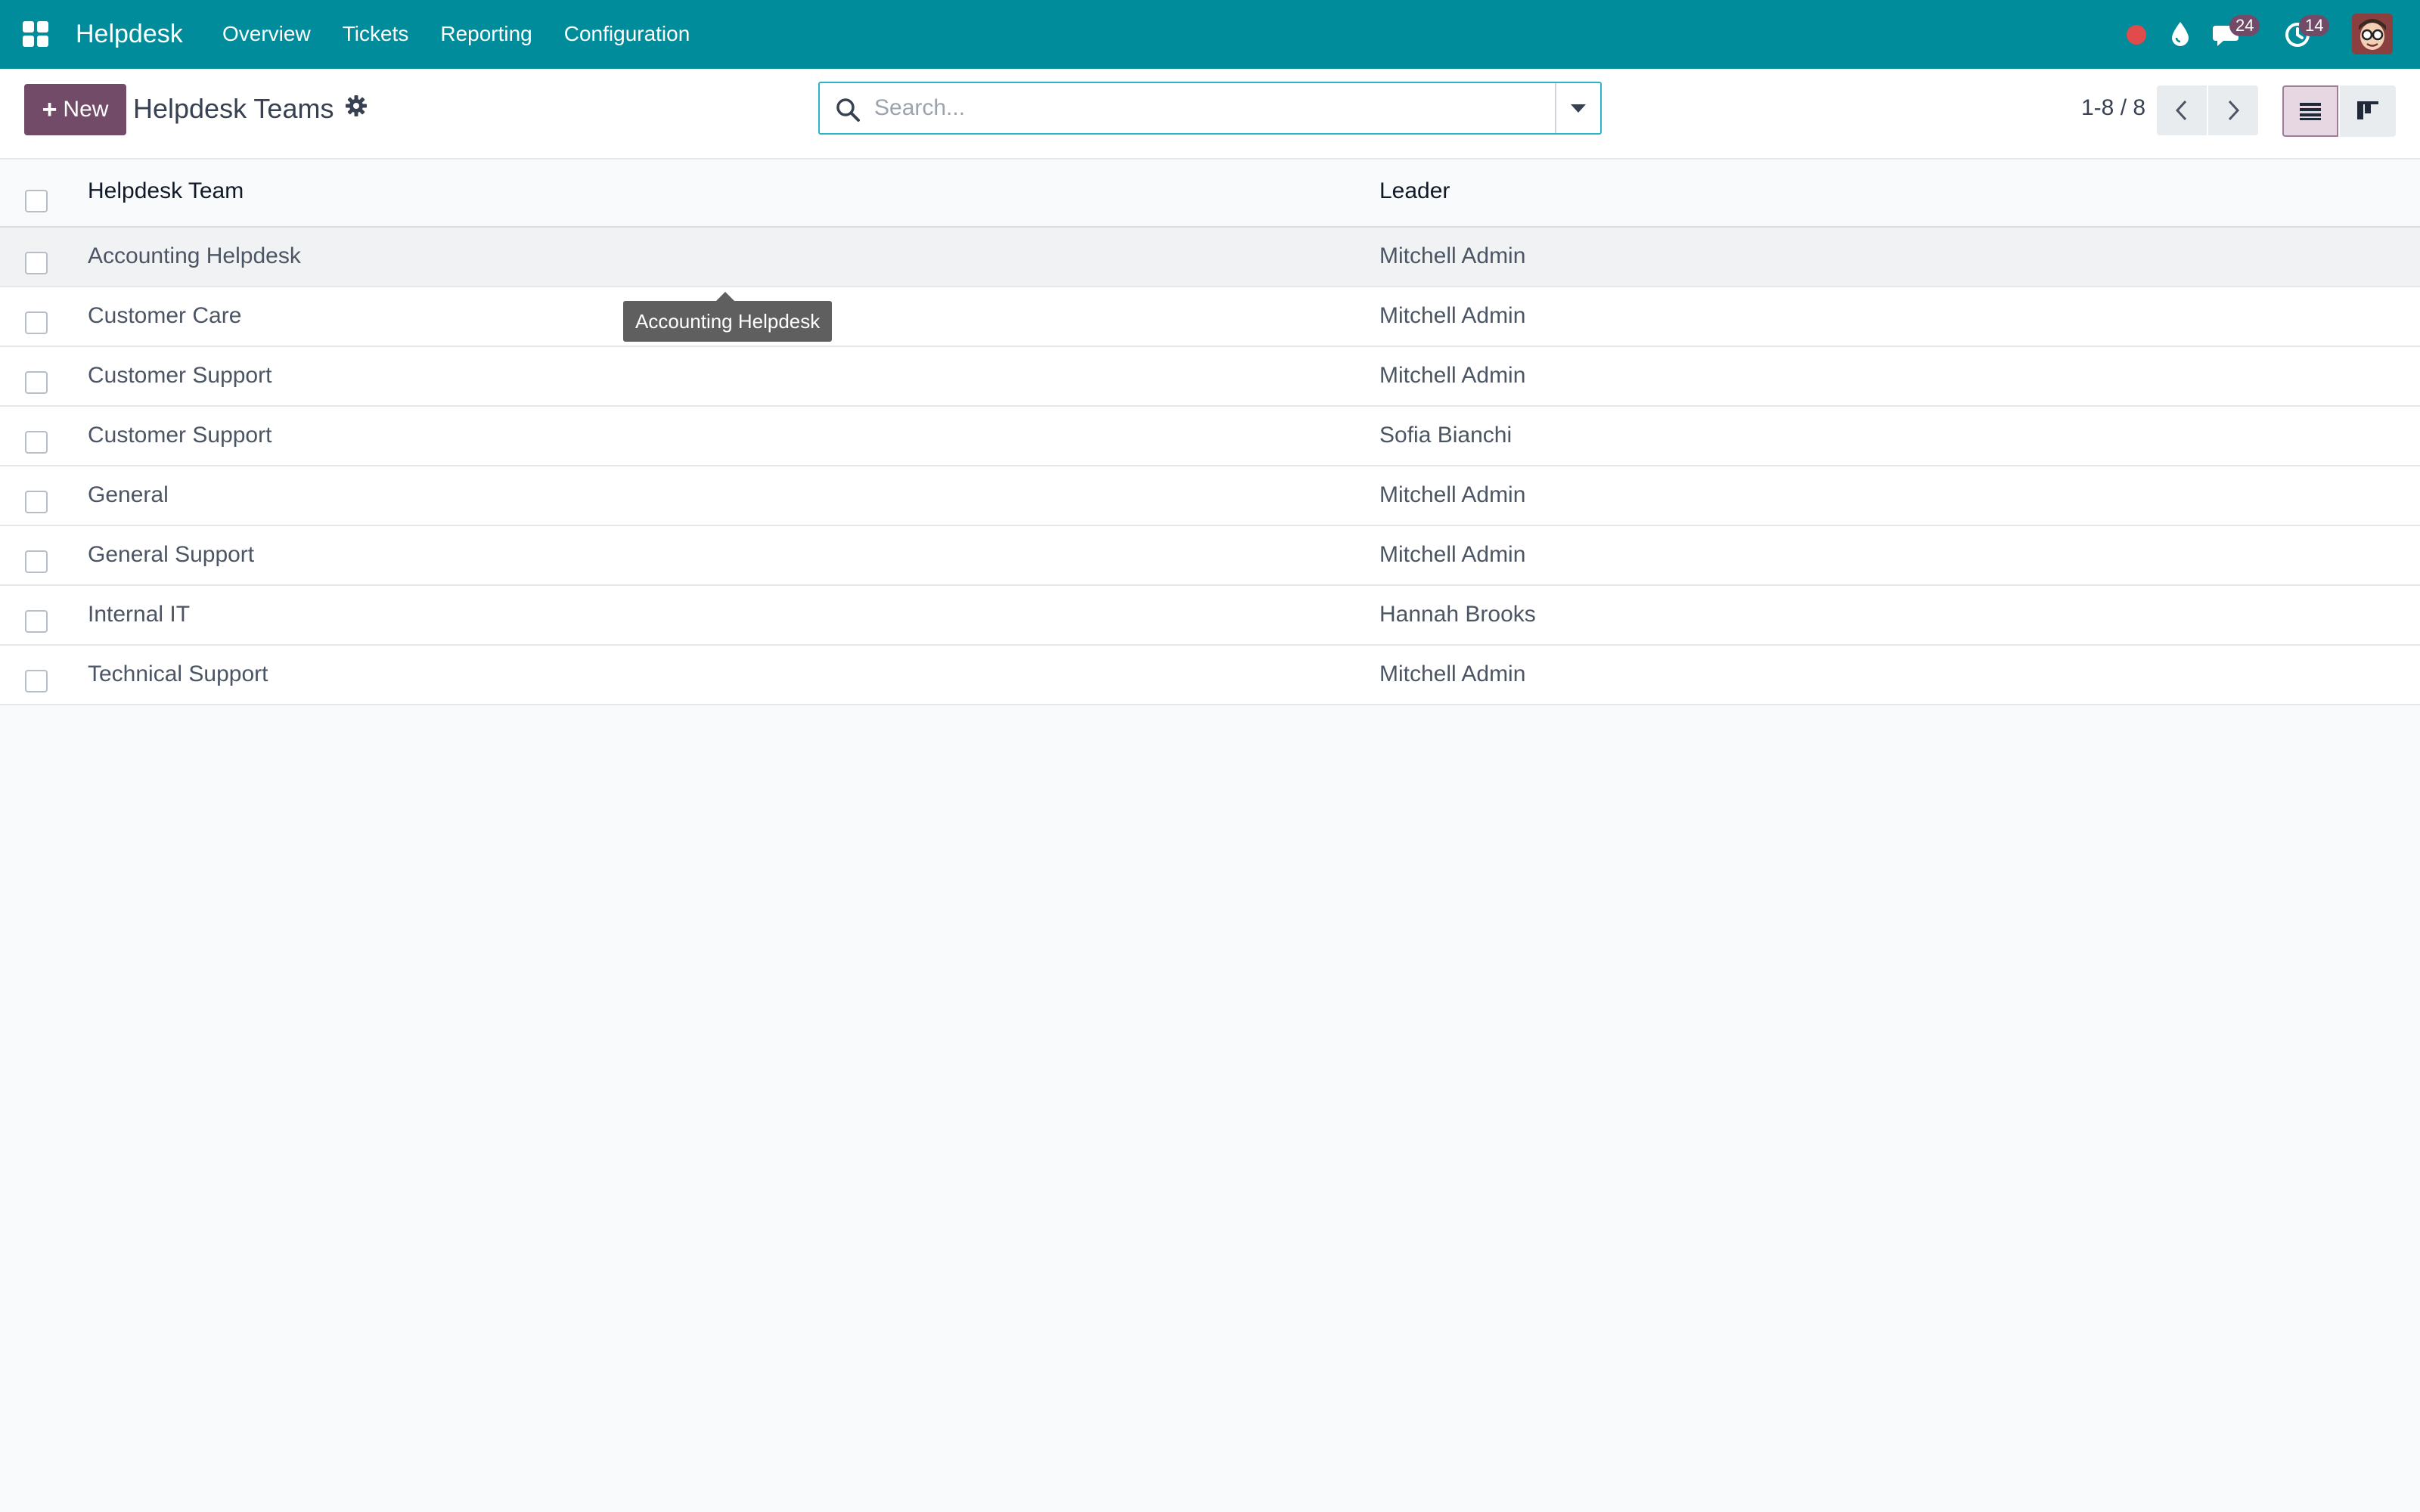  I want to click on table-row: General Support Mitchell Admin, so click(1210, 556).